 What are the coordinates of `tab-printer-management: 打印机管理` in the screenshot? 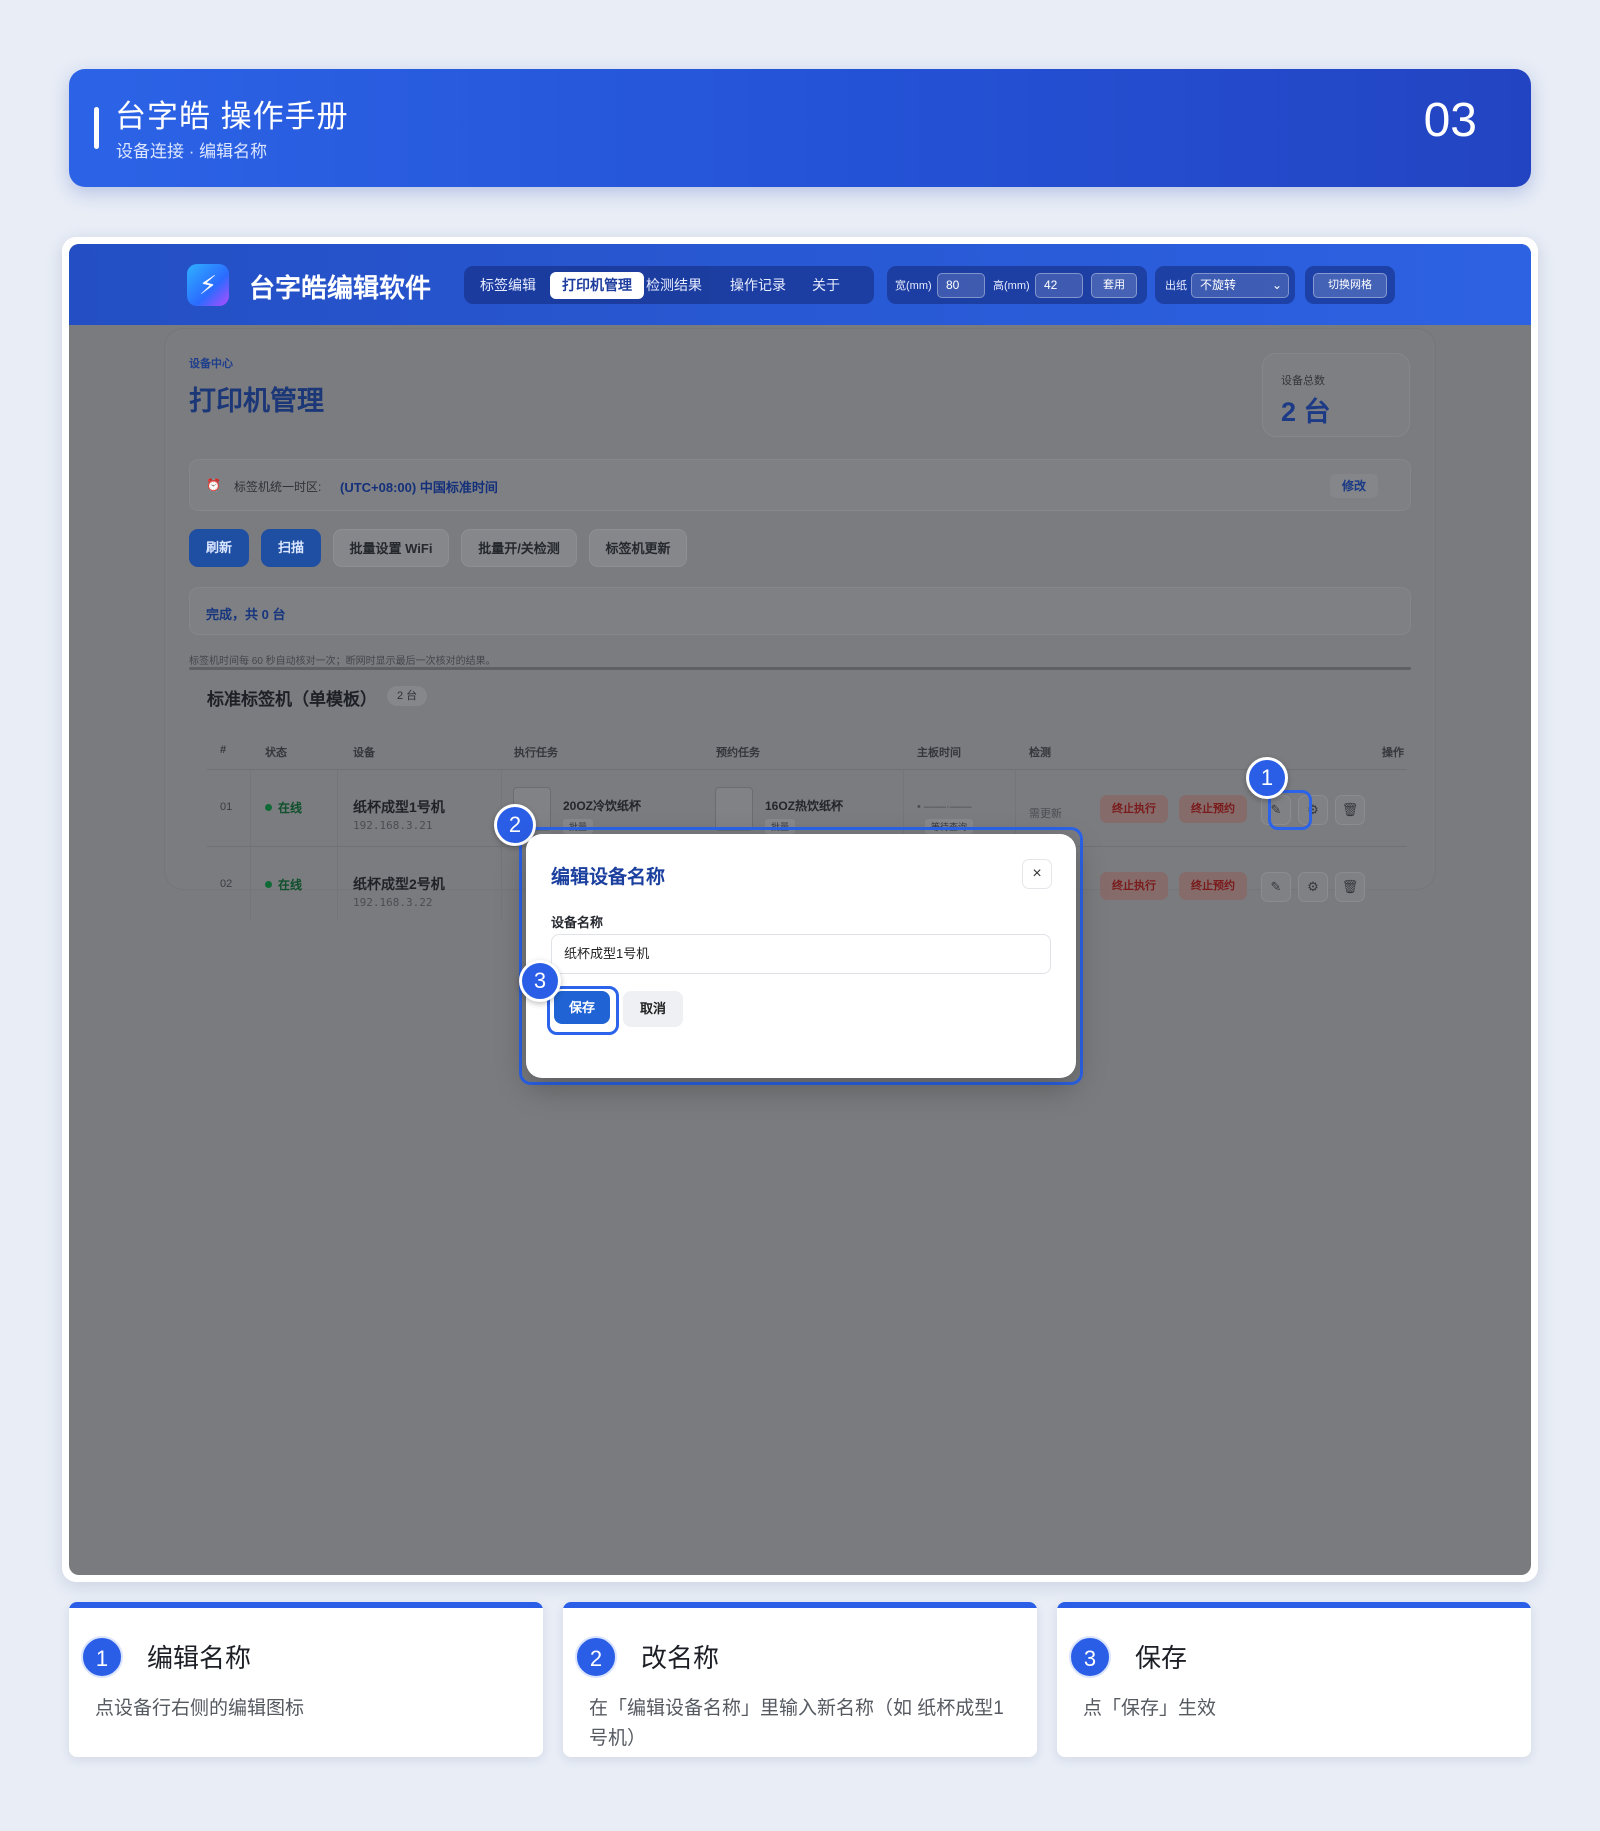 It's located at (597, 285).